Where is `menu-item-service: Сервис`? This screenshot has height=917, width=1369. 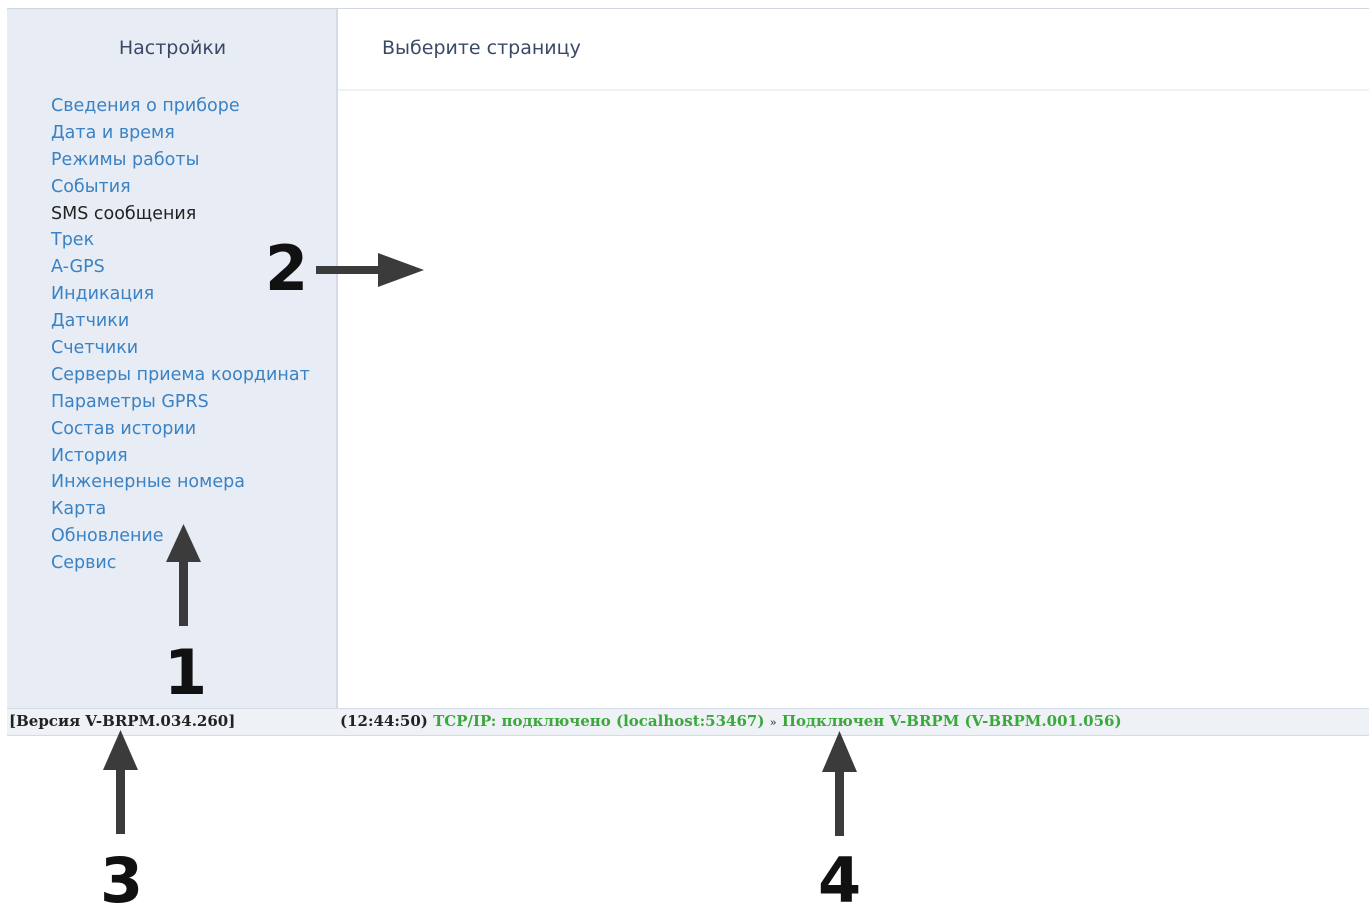
menu-item-service: Сервис is located at coordinates (180, 563).